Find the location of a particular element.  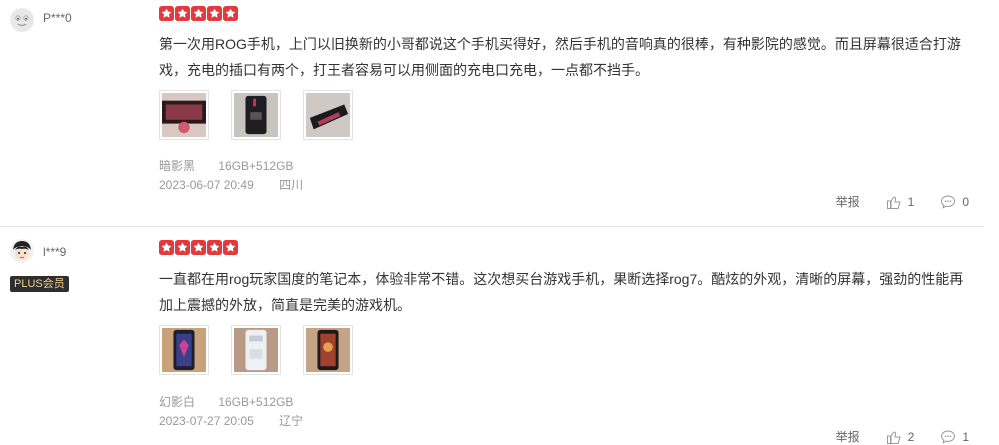

product-color: 暗影黑 is located at coordinates (177, 166).